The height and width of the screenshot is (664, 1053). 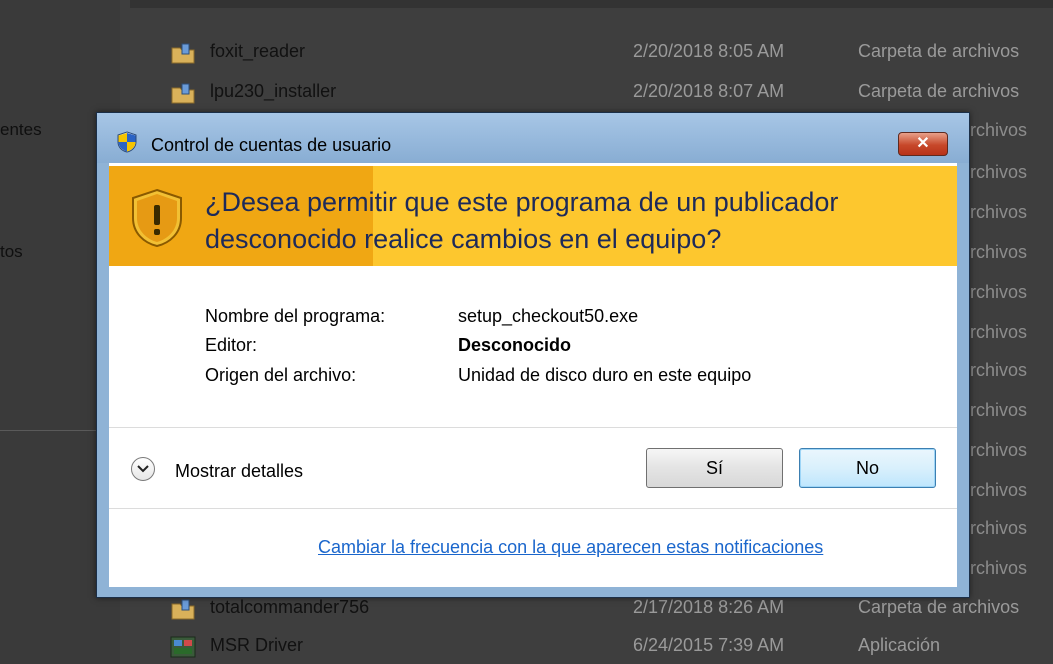 What do you see at coordinates (591, 4) in the screenshot?
I see `explorer-header` at bounding box center [591, 4].